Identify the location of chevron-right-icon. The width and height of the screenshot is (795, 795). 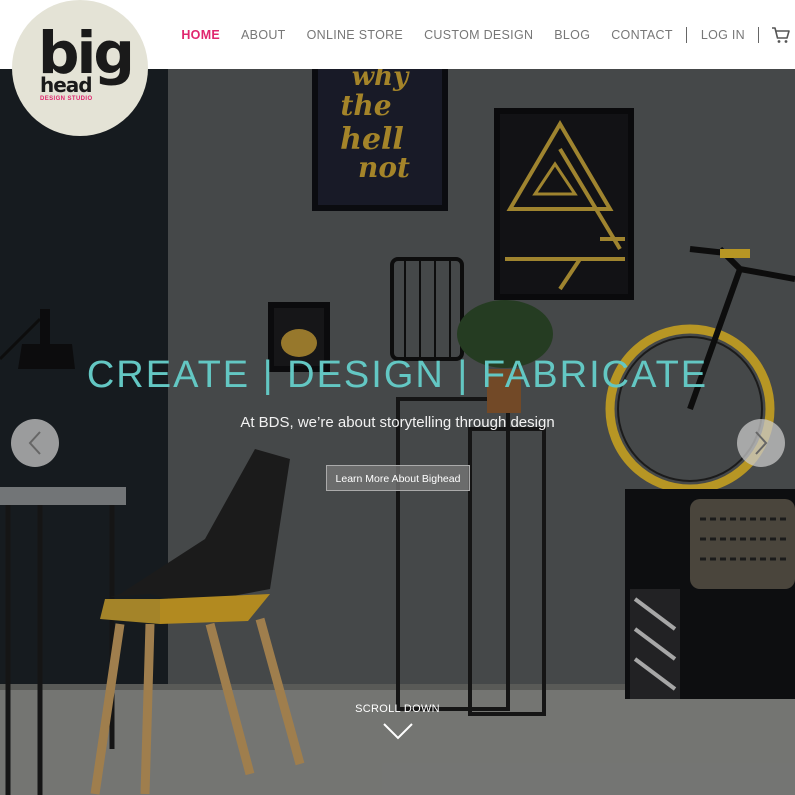
(761, 443).